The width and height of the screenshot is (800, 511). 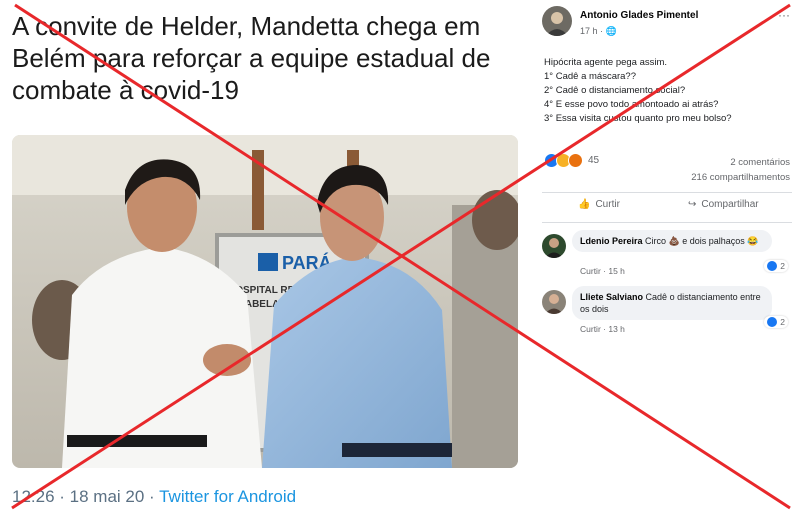 What do you see at coordinates (227, 496) in the screenshot?
I see `tweet-source-link: Twitter for Android` at bounding box center [227, 496].